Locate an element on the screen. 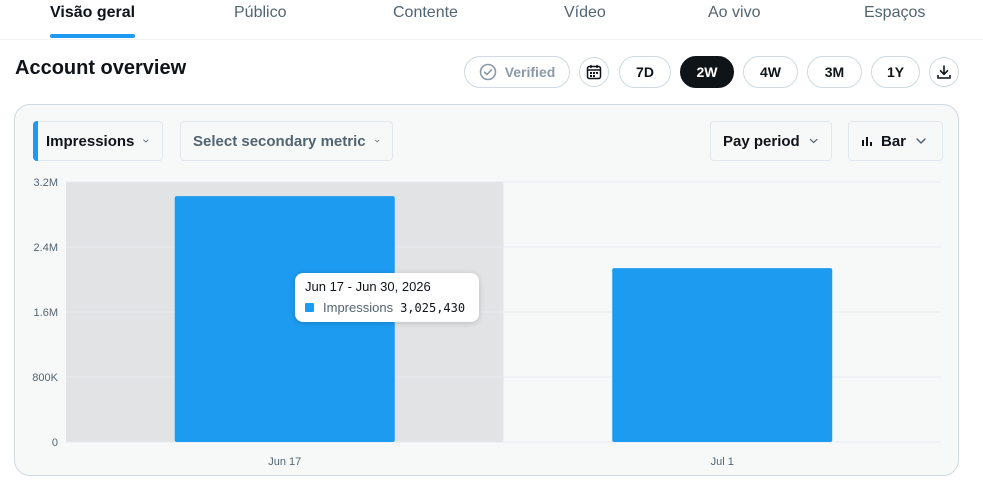  x-tick-label: Jun 17 is located at coordinates (284, 462).